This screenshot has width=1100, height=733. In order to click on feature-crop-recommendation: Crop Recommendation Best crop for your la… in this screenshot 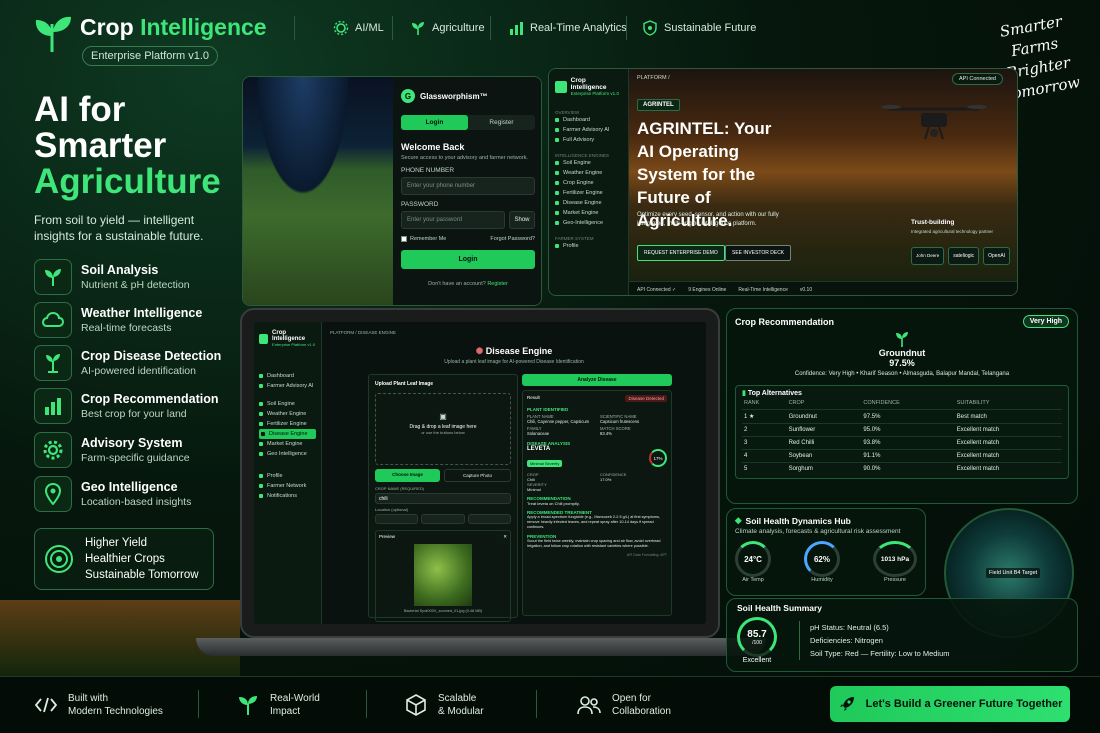, I will do `click(126, 406)`.